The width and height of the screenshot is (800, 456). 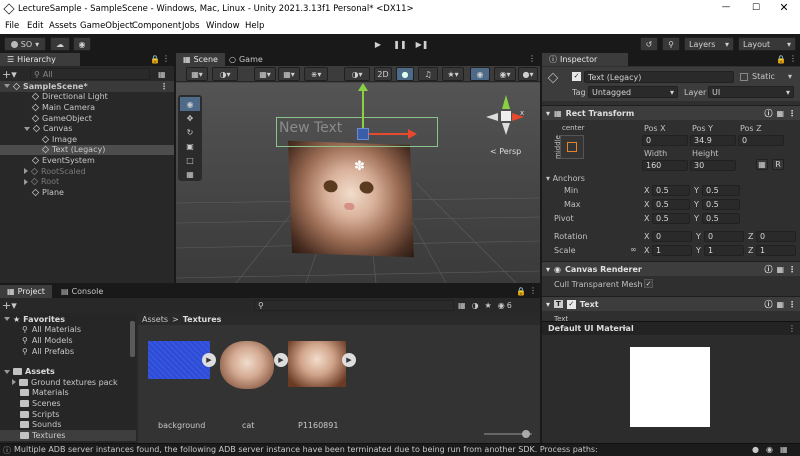 I want to click on anchor-max-x-field: 0.5, so click(x=671, y=204).